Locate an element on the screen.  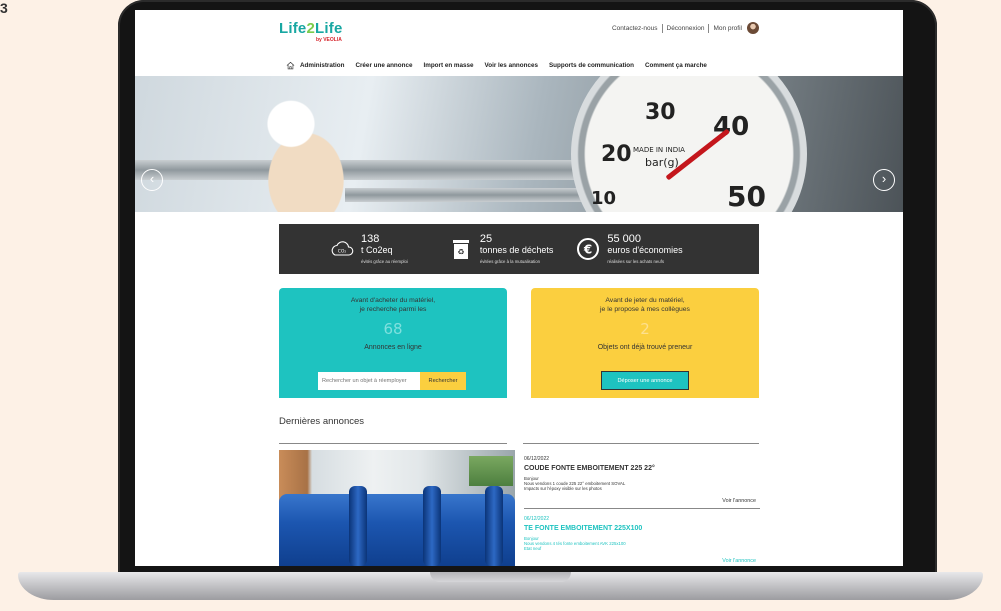
logout-link: Déconnexion is located at coordinates (686, 28).